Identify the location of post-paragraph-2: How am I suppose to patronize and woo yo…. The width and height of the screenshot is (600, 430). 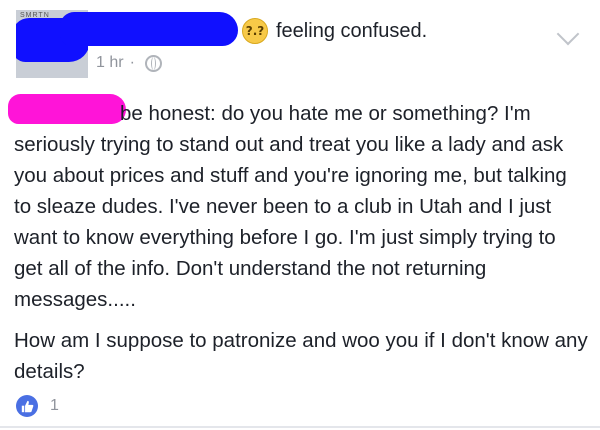
(301, 356).